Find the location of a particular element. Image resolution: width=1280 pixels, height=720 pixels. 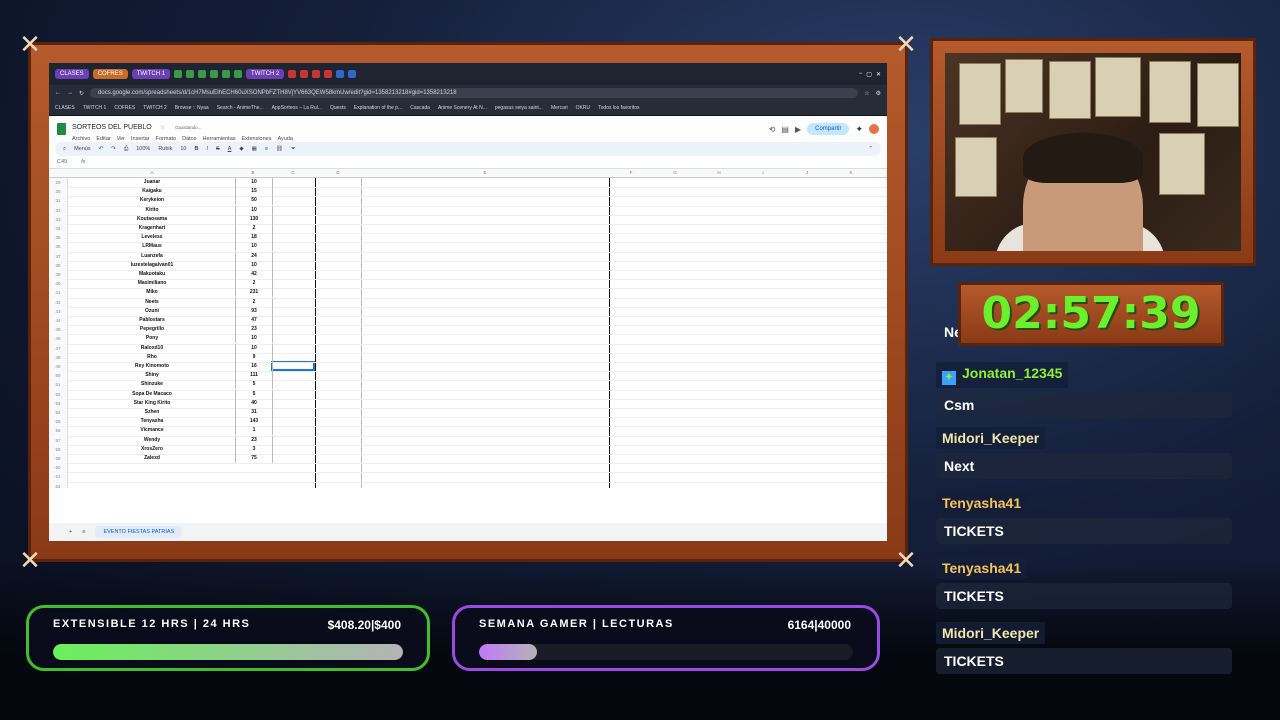

forward-icon: → is located at coordinates (70, 93).